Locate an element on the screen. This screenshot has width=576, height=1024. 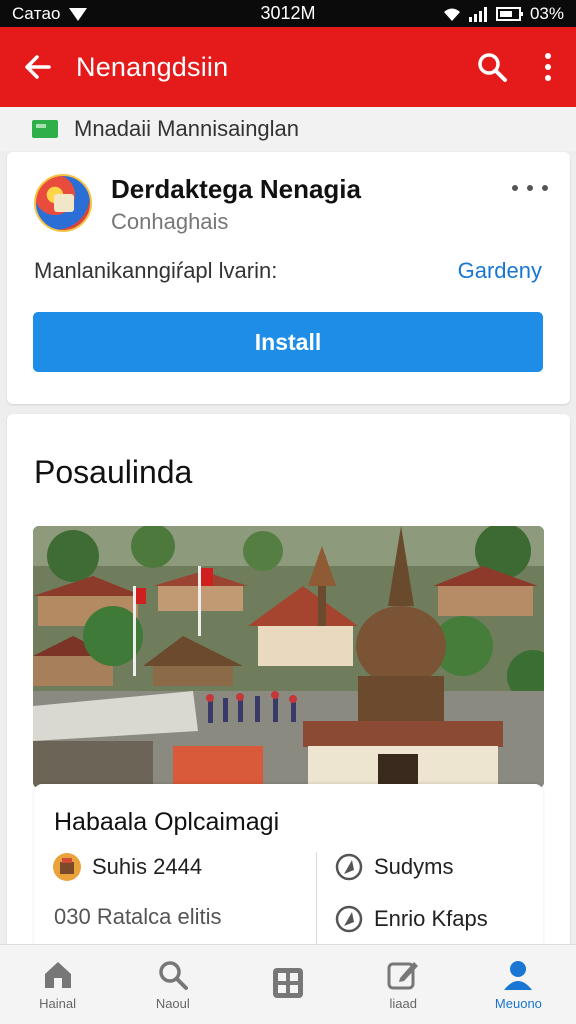
overflow-menu-button is located at coordinates (548, 67).